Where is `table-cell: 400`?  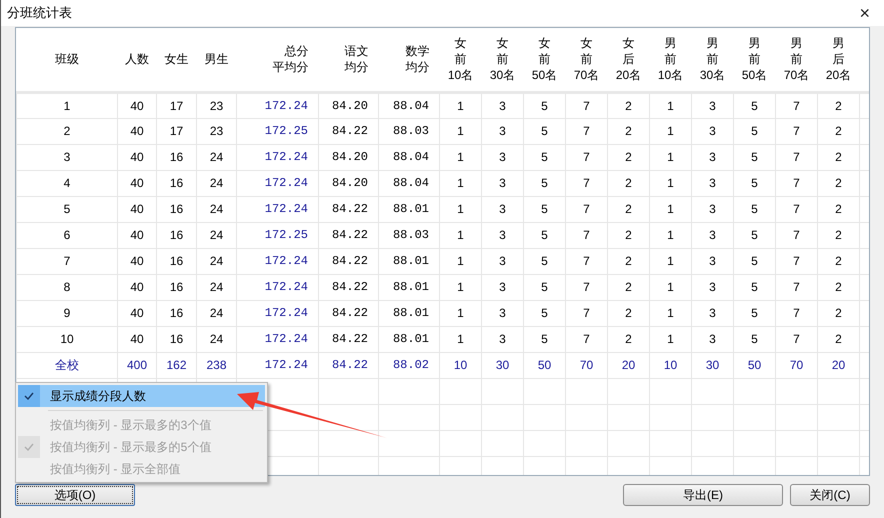
table-cell: 400 is located at coordinates (137, 365).